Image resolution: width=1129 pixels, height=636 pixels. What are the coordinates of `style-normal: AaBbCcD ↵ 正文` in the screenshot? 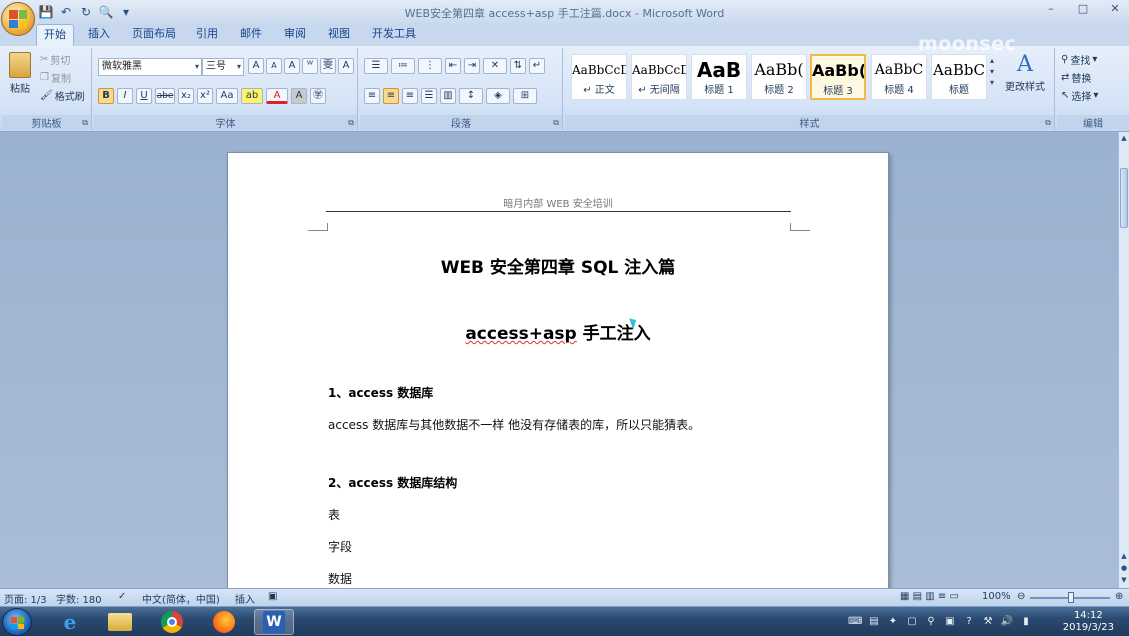 It's located at (599, 77).